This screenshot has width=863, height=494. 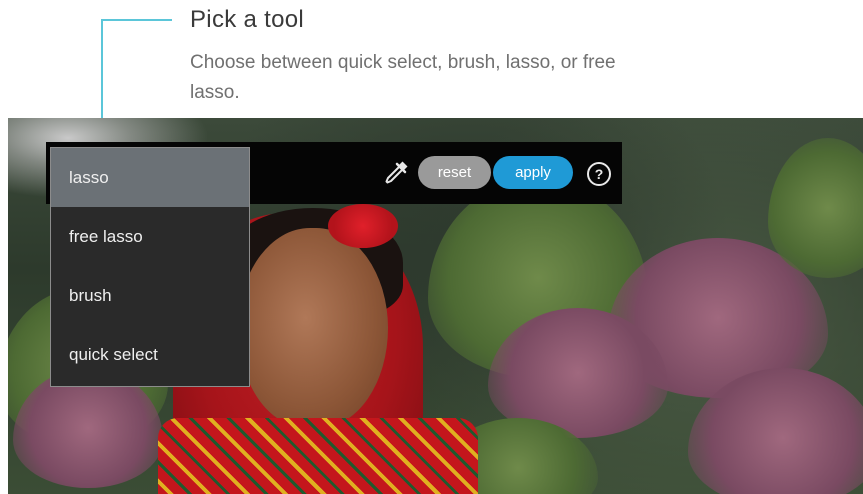 What do you see at coordinates (454, 172) in the screenshot?
I see `reset-button: reset` at bounding box center [454, 172].